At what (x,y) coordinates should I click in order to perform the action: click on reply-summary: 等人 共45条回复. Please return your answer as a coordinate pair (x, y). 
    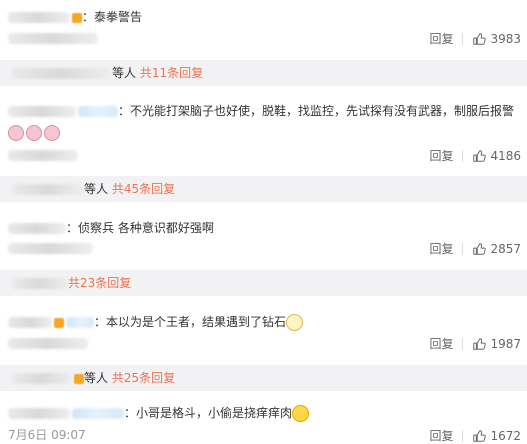
    Looking at the image, I should click on (263, 189).